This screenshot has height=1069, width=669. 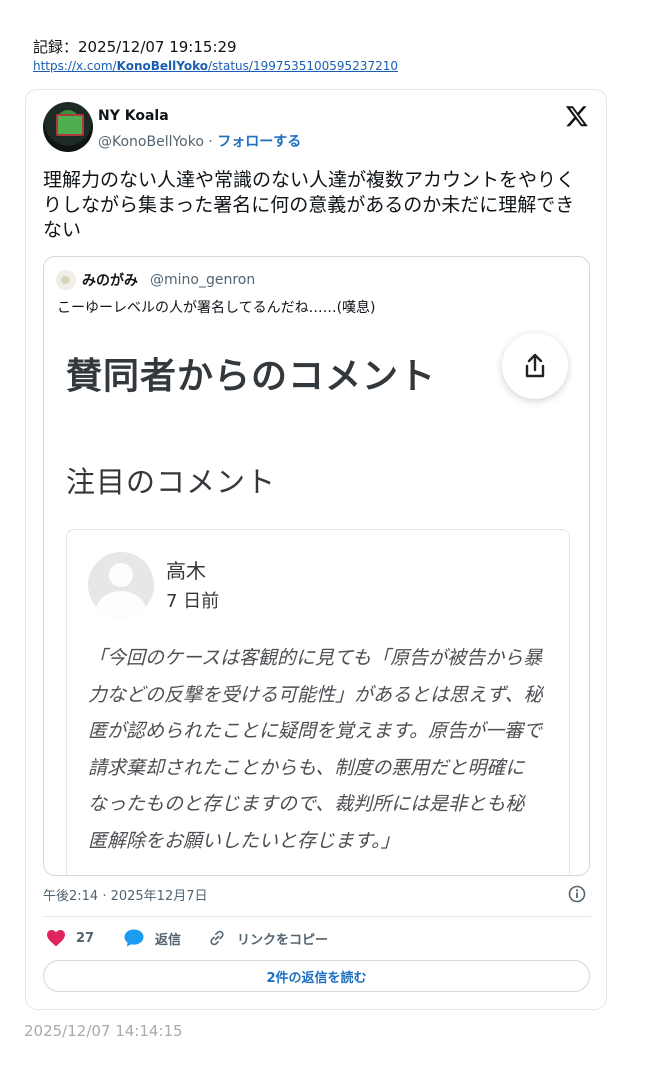 I want to click on quoted-author-handle: @mino_genron, so click(x=203, y=280).